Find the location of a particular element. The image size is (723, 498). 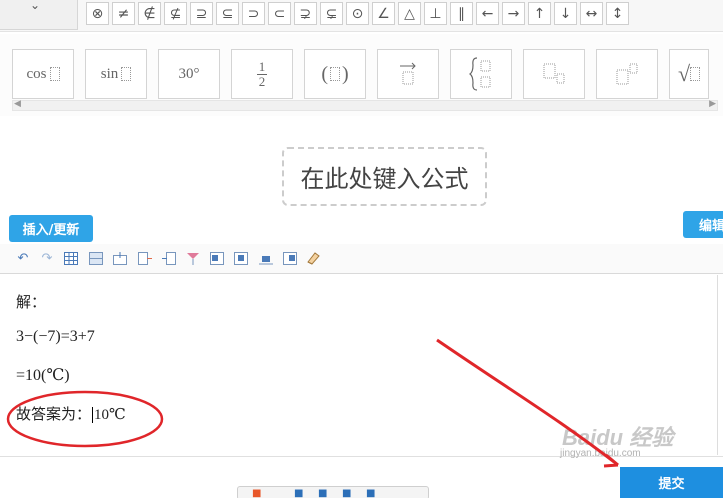

degree-template-button: 30° is located at coordinates (189, 74).